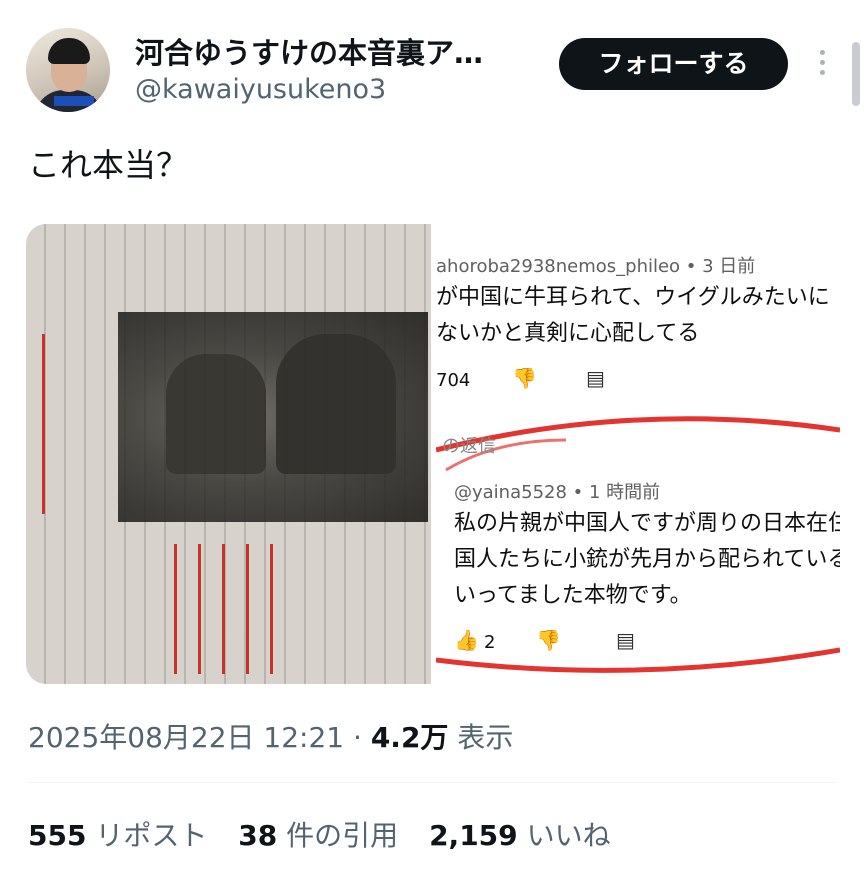  Describe the element at coordinates (258, 835) in the screenshot. I see `quotes-count: 38` at that location.